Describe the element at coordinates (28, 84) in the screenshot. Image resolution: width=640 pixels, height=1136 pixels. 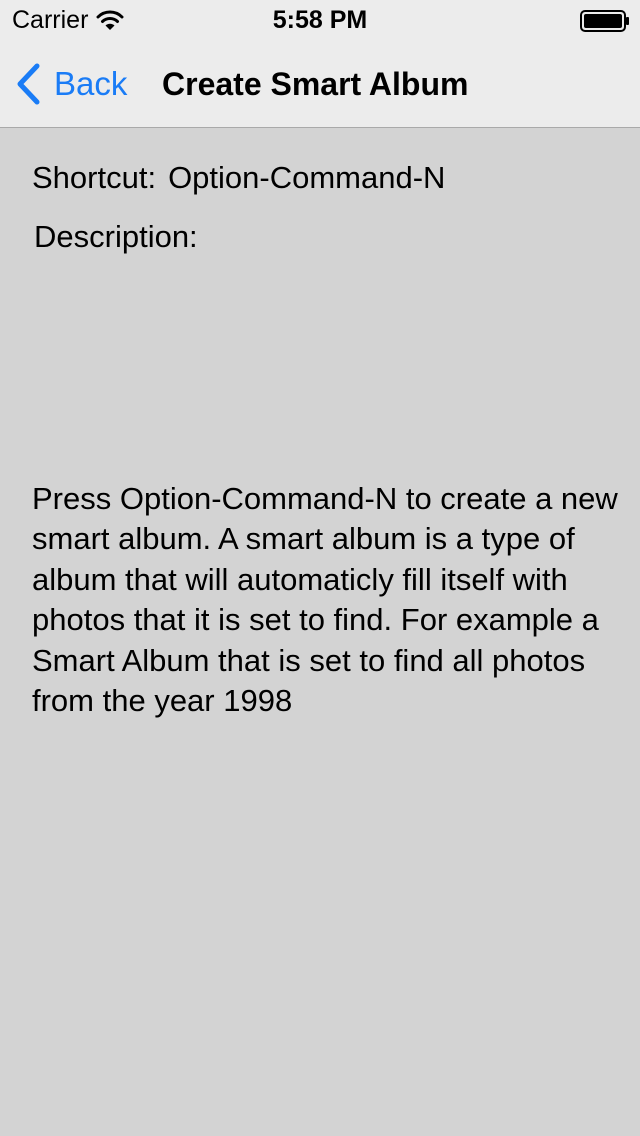
I see `chevron-left-icon` at that location.